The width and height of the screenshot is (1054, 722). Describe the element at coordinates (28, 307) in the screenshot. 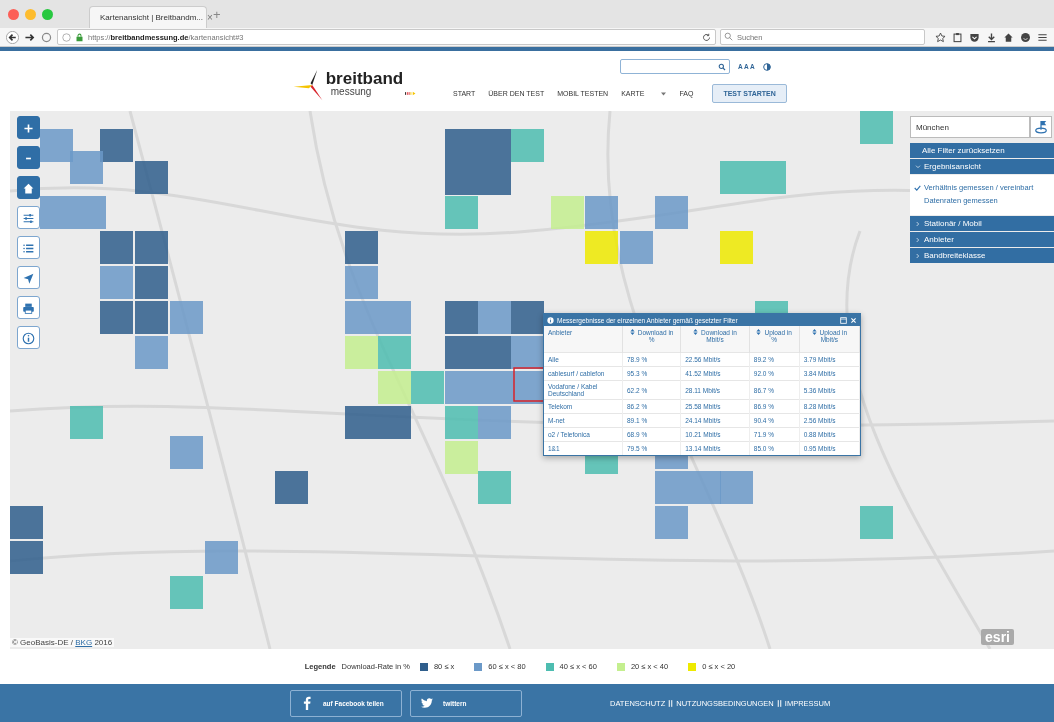

I see `printer-button` at that location.